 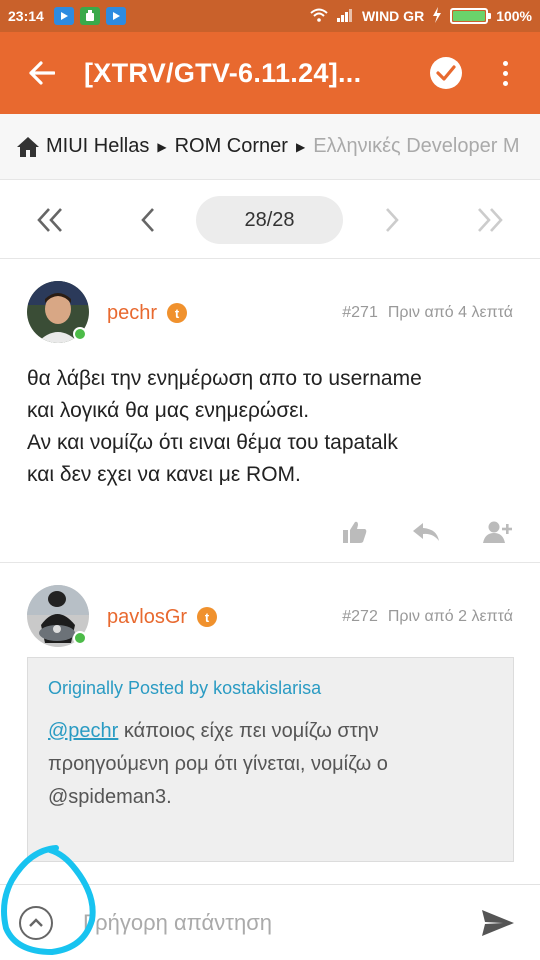 I want to click on check-icon, so click(x=446, y=73).